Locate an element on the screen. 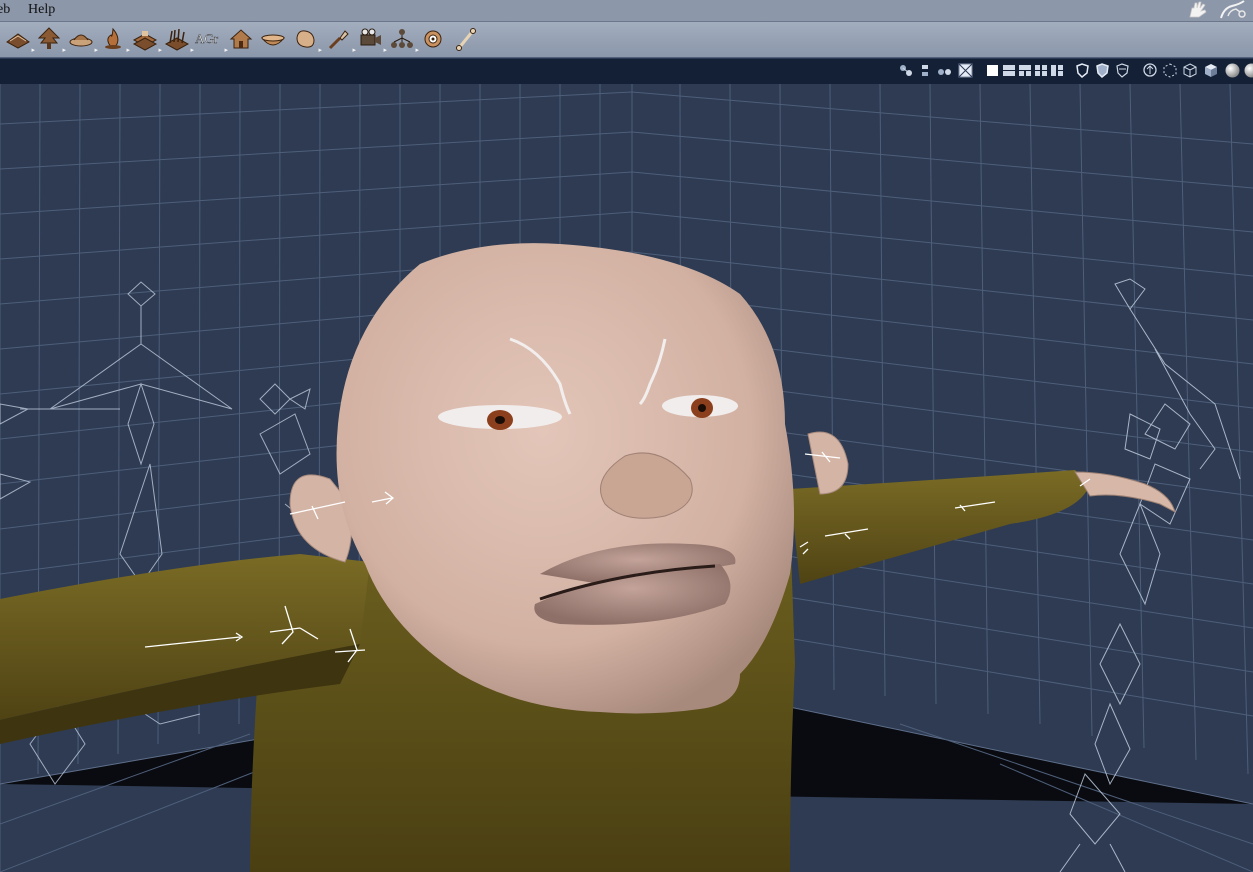 This screenshot has width=1253, height=872. hierarchy-tool-icon: ▸ is located at coordinates (404, 40).